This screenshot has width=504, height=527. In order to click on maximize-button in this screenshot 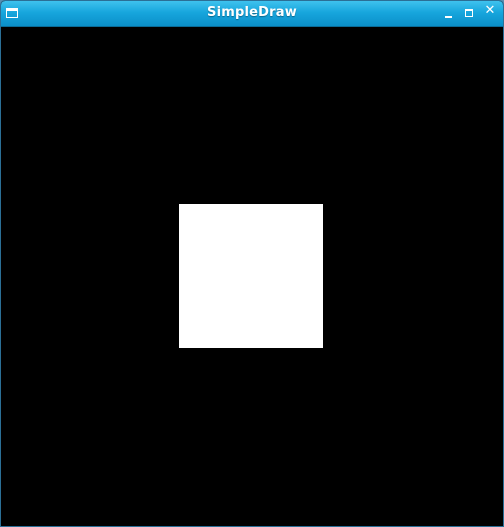, I will do `click(469, 13)`.